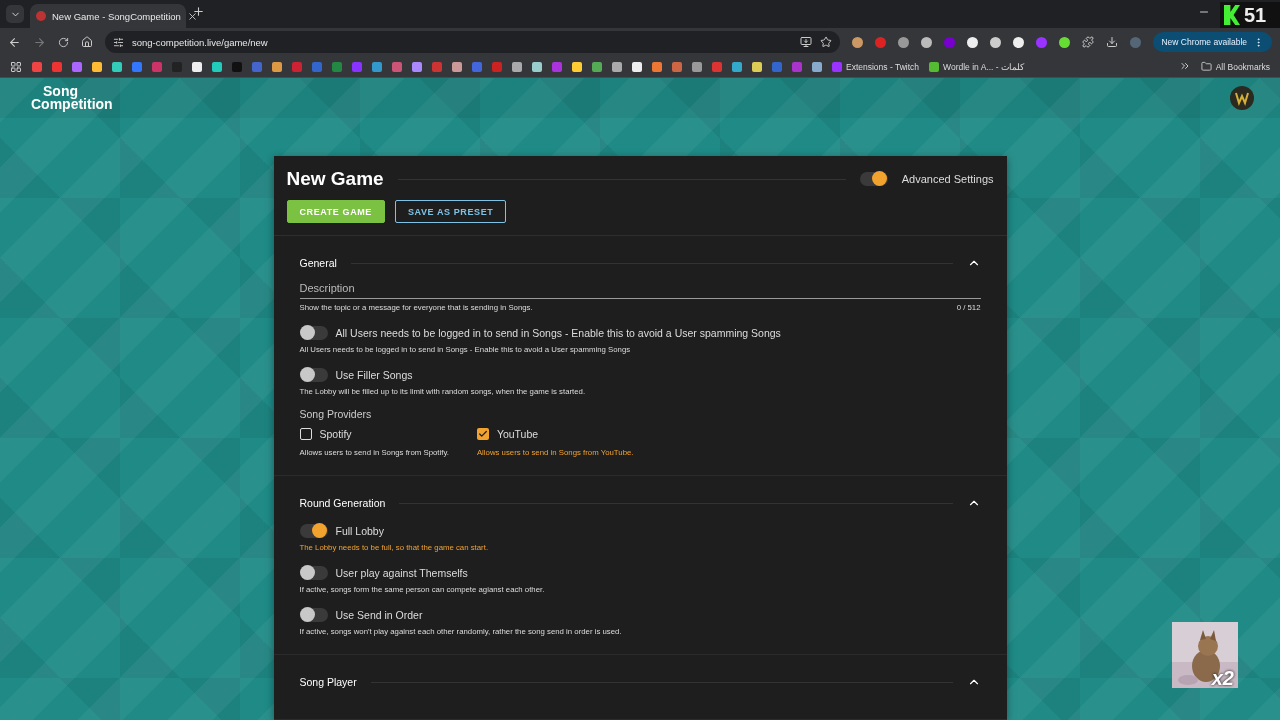 This screenshot has width=1280, height=720. Describe the element at coordinates (826, 42) in the screenshot. I see `star-icon` at that location.